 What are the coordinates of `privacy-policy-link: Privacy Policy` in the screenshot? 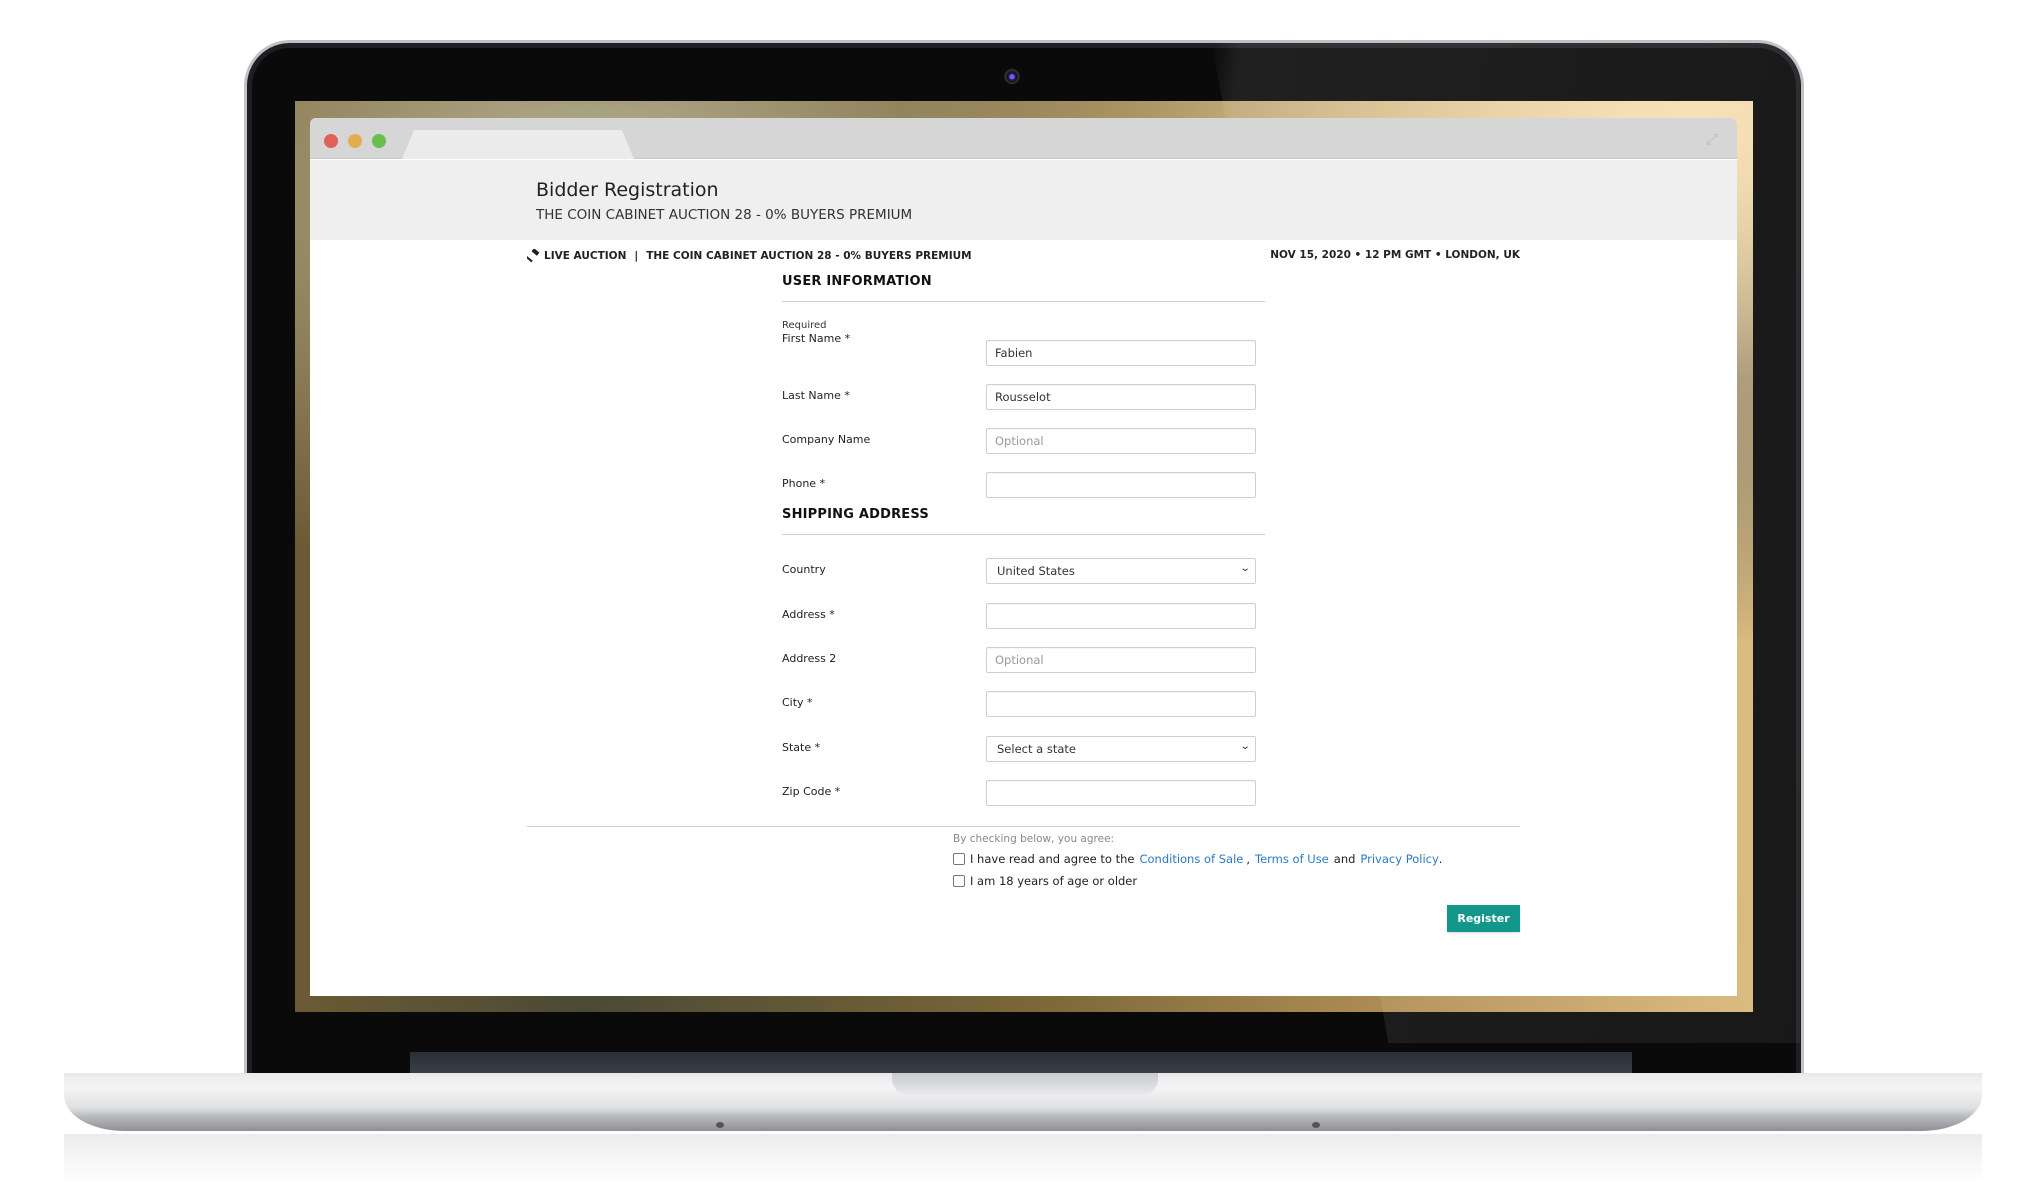 It's located at (1399, 859).